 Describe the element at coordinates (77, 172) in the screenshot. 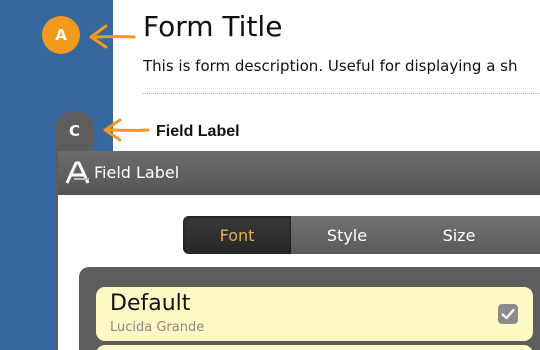

I see `font-a-icon` at that location.